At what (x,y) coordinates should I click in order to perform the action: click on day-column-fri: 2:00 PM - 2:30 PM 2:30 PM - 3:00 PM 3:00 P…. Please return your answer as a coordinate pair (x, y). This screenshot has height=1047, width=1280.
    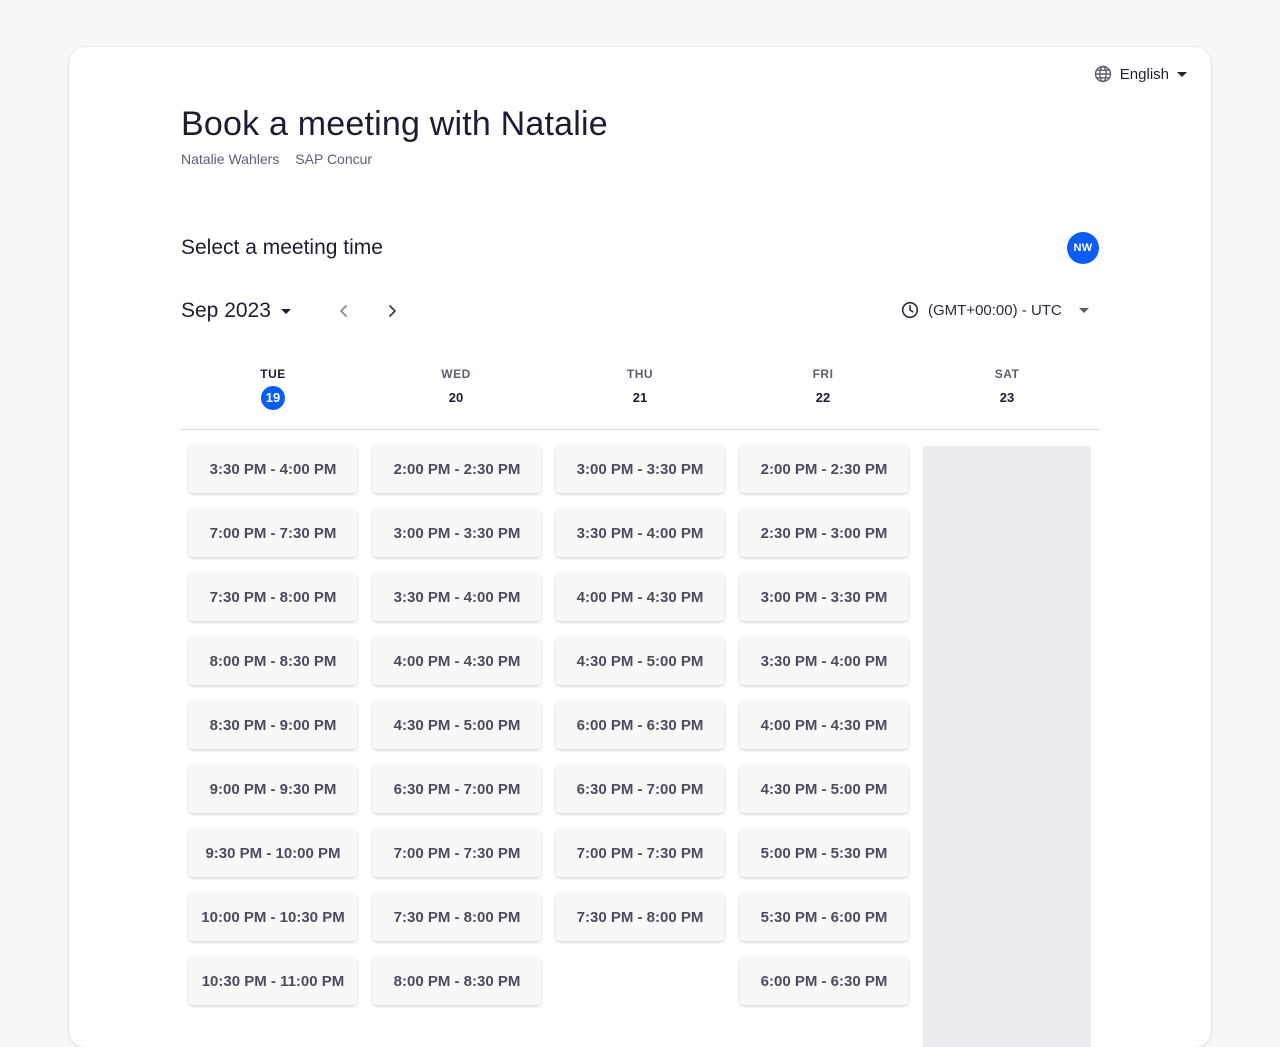
    Looking at the image, I should click on (824, 734).